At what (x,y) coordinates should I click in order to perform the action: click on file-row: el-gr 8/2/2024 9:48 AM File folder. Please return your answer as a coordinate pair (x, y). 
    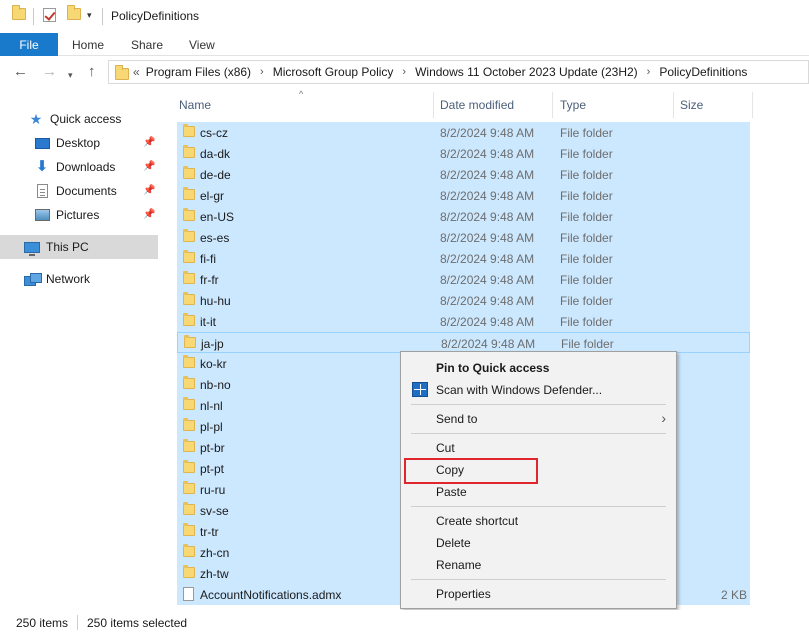
    Looking at the image, I should click on (463, 195).